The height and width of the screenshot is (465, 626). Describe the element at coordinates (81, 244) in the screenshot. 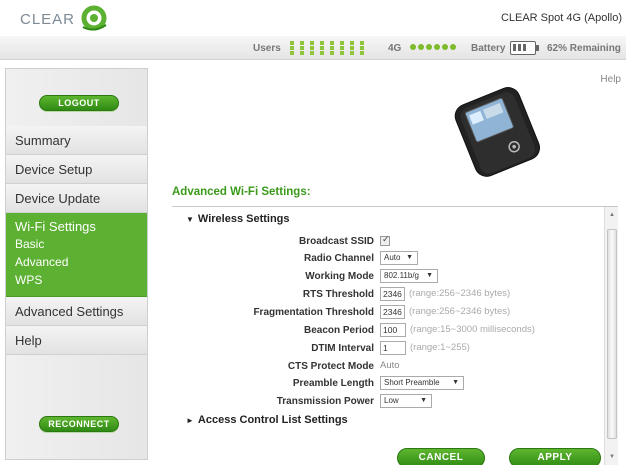

I see `sidebar-subitem-basic: Basic` at that location.